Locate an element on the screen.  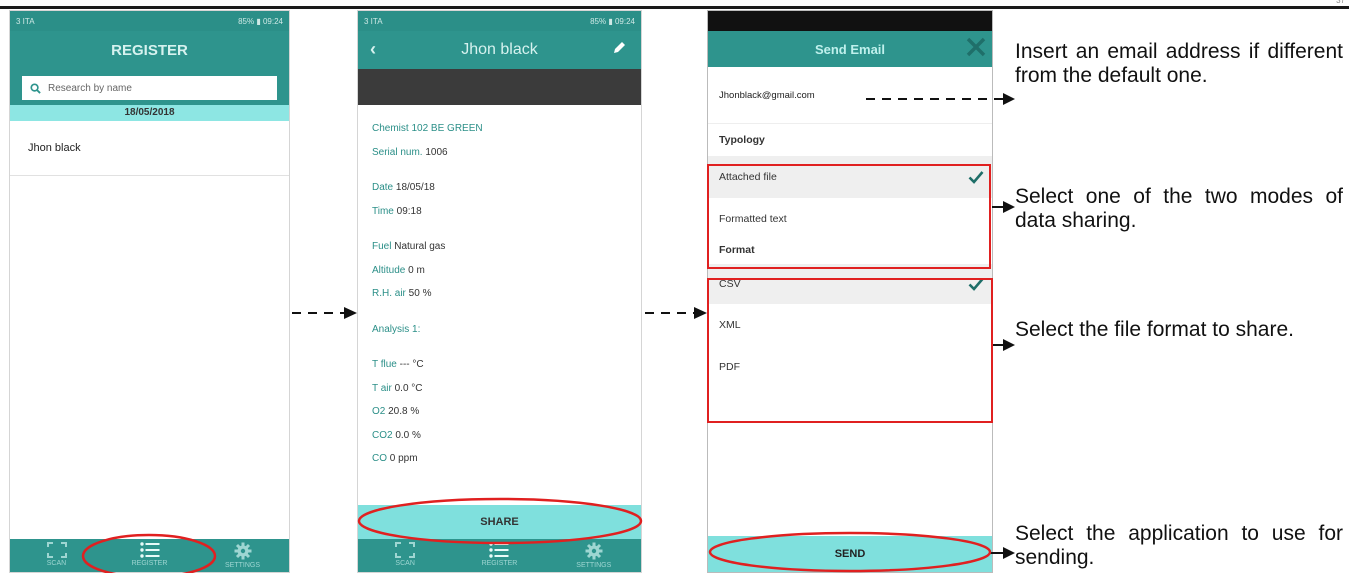
share-button-highlight is located at coordinates (500, 521).